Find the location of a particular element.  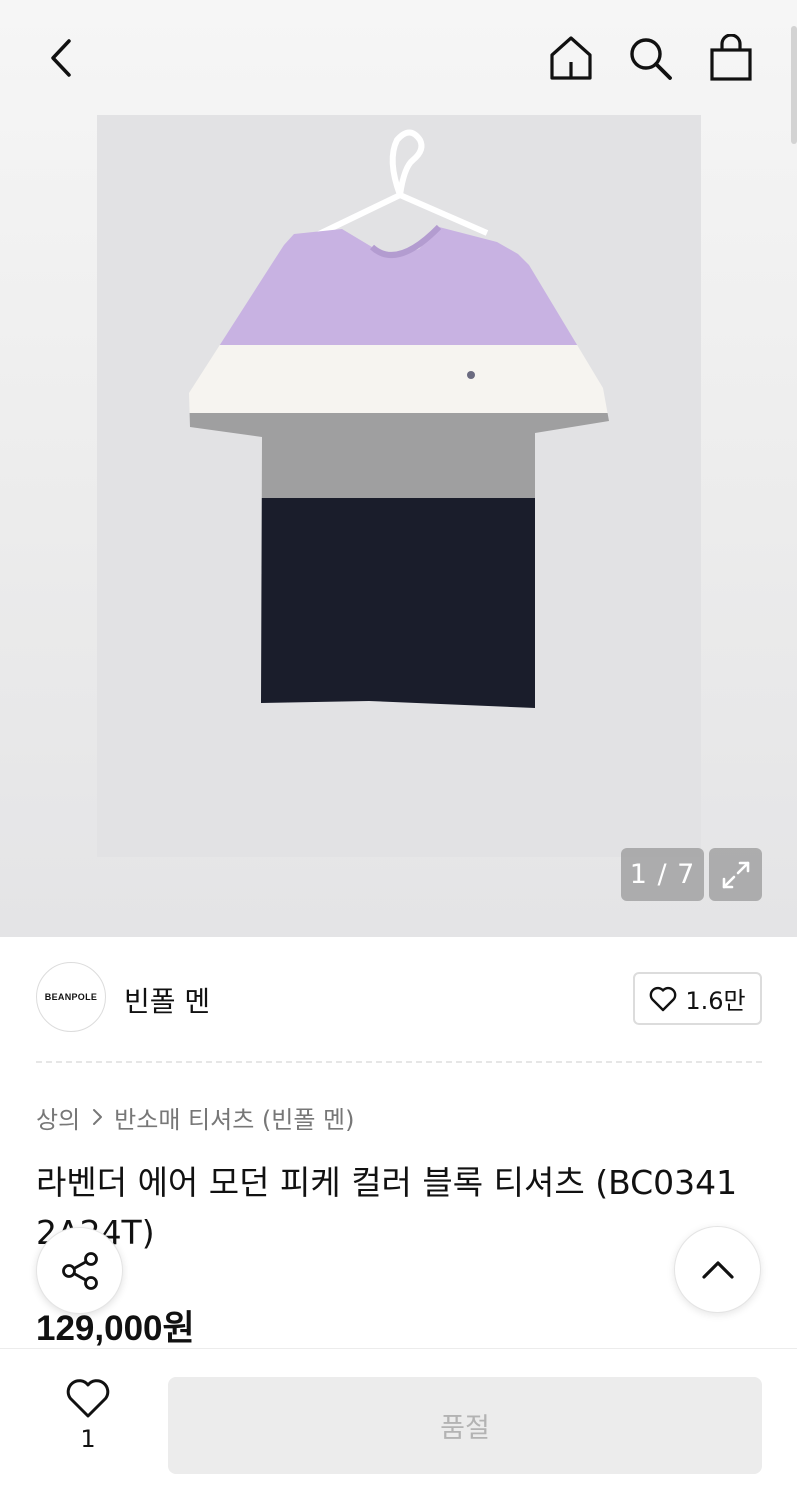

brand-name: 빈폴 멘 is located at coordinates (167, 1000).